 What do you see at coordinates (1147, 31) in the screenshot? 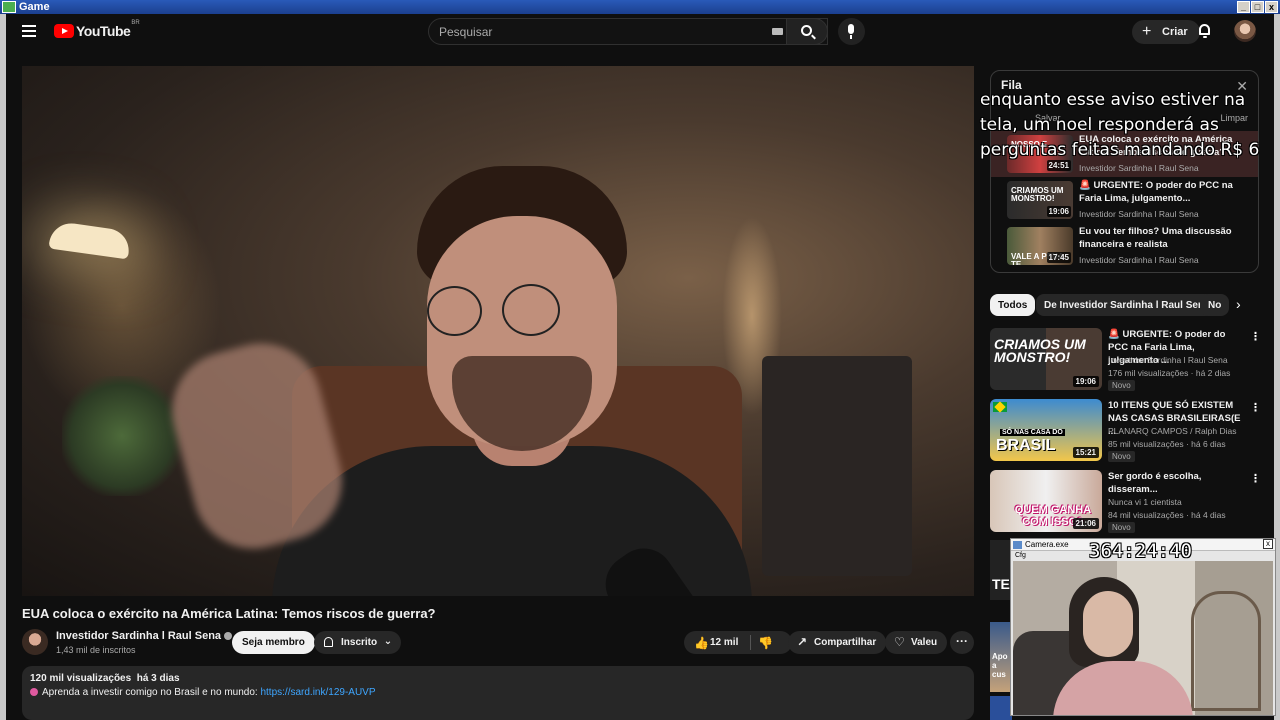
I see `plus-icon: +` at bounding box center [1147, 31].